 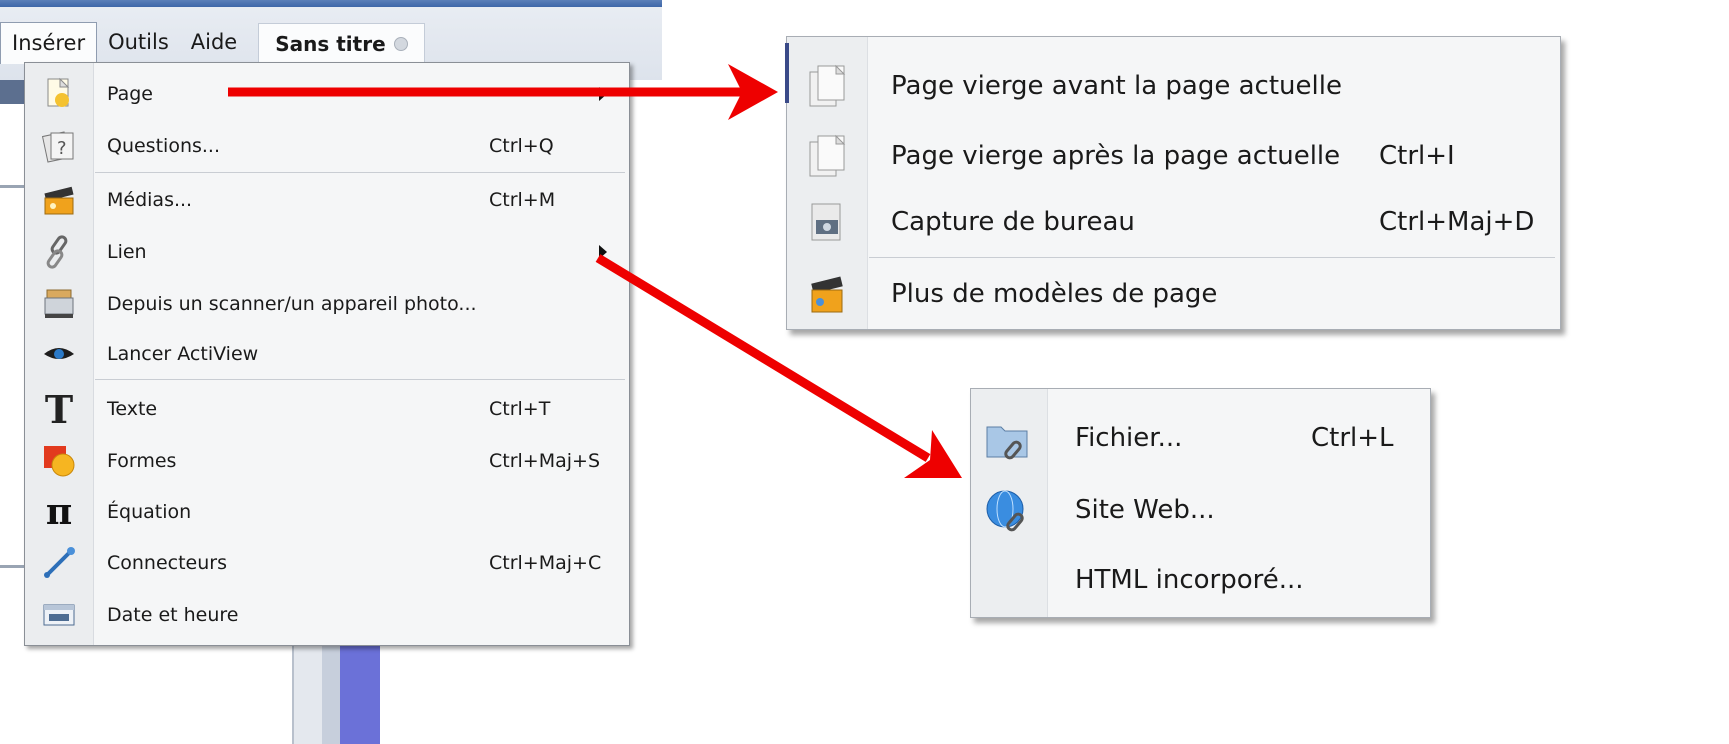 I want to click on arrow-to-link-submenu, so click(x=763, y=358).